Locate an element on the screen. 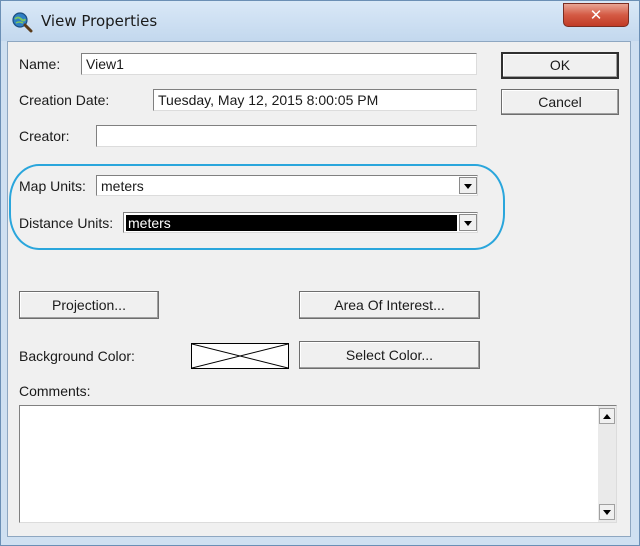 The height and width of the screenshot is (546, 640). creator-input is located at coordinates (286, 136).